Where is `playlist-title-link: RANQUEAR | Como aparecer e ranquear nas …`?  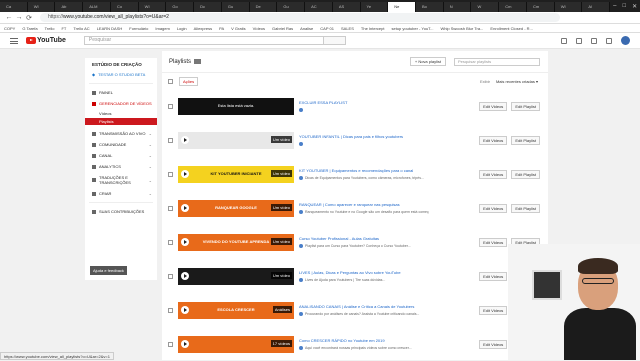 playlist-title-link: RANQUEAR | Como aparecer e ranquear nas … is located at coordinates (364, 204).